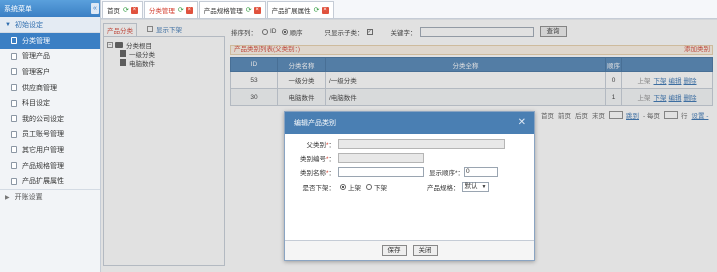  I want to click on tab-bar: 首页 ⟳ × 分类管理 ⟳ × 产品规格管理 ⟳ × 产品扩展属性 ⟳ ×, so click(409, 9).